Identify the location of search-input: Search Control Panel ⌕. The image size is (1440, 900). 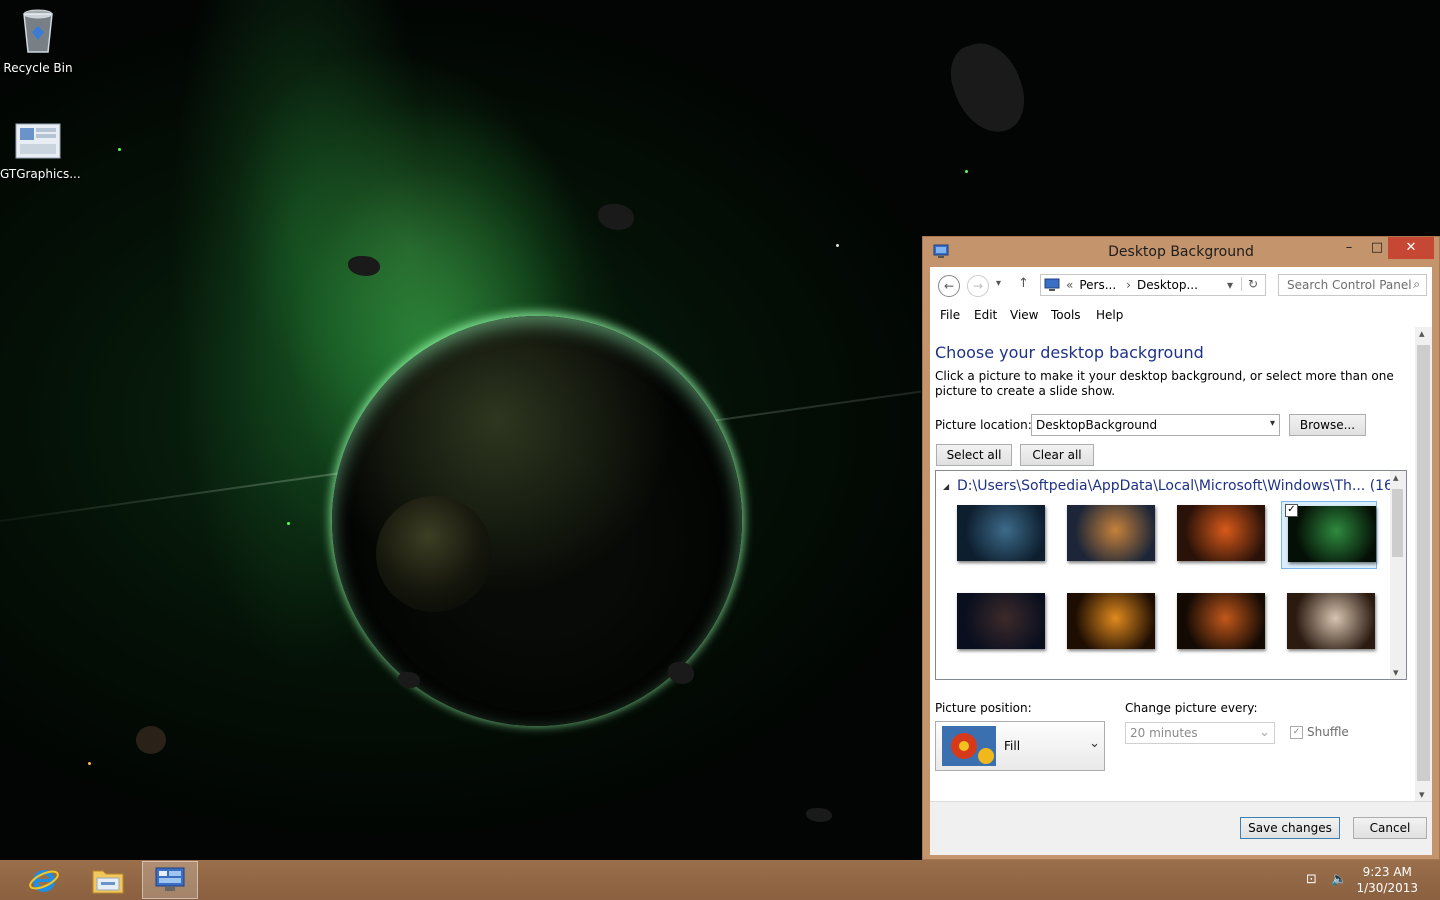
(1352, 285).